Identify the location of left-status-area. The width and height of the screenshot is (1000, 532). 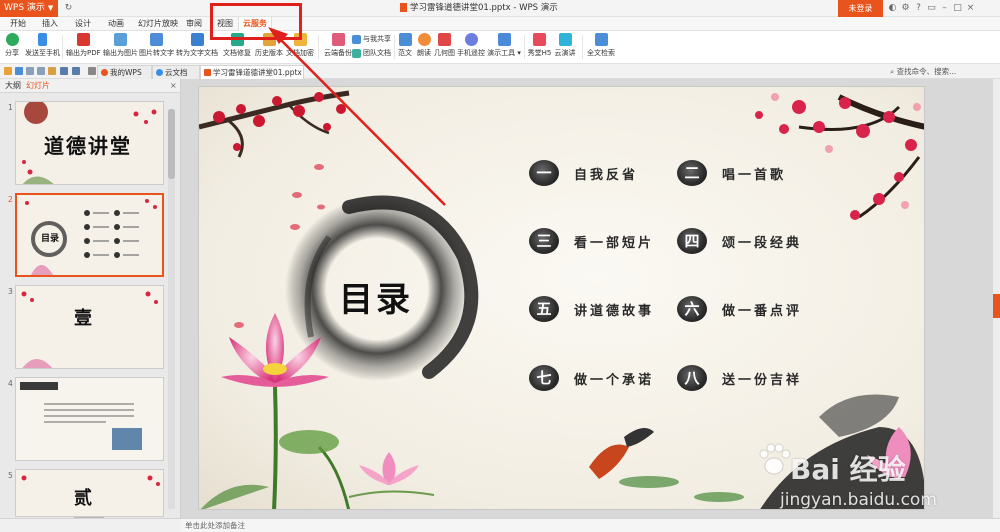
(90, 525).